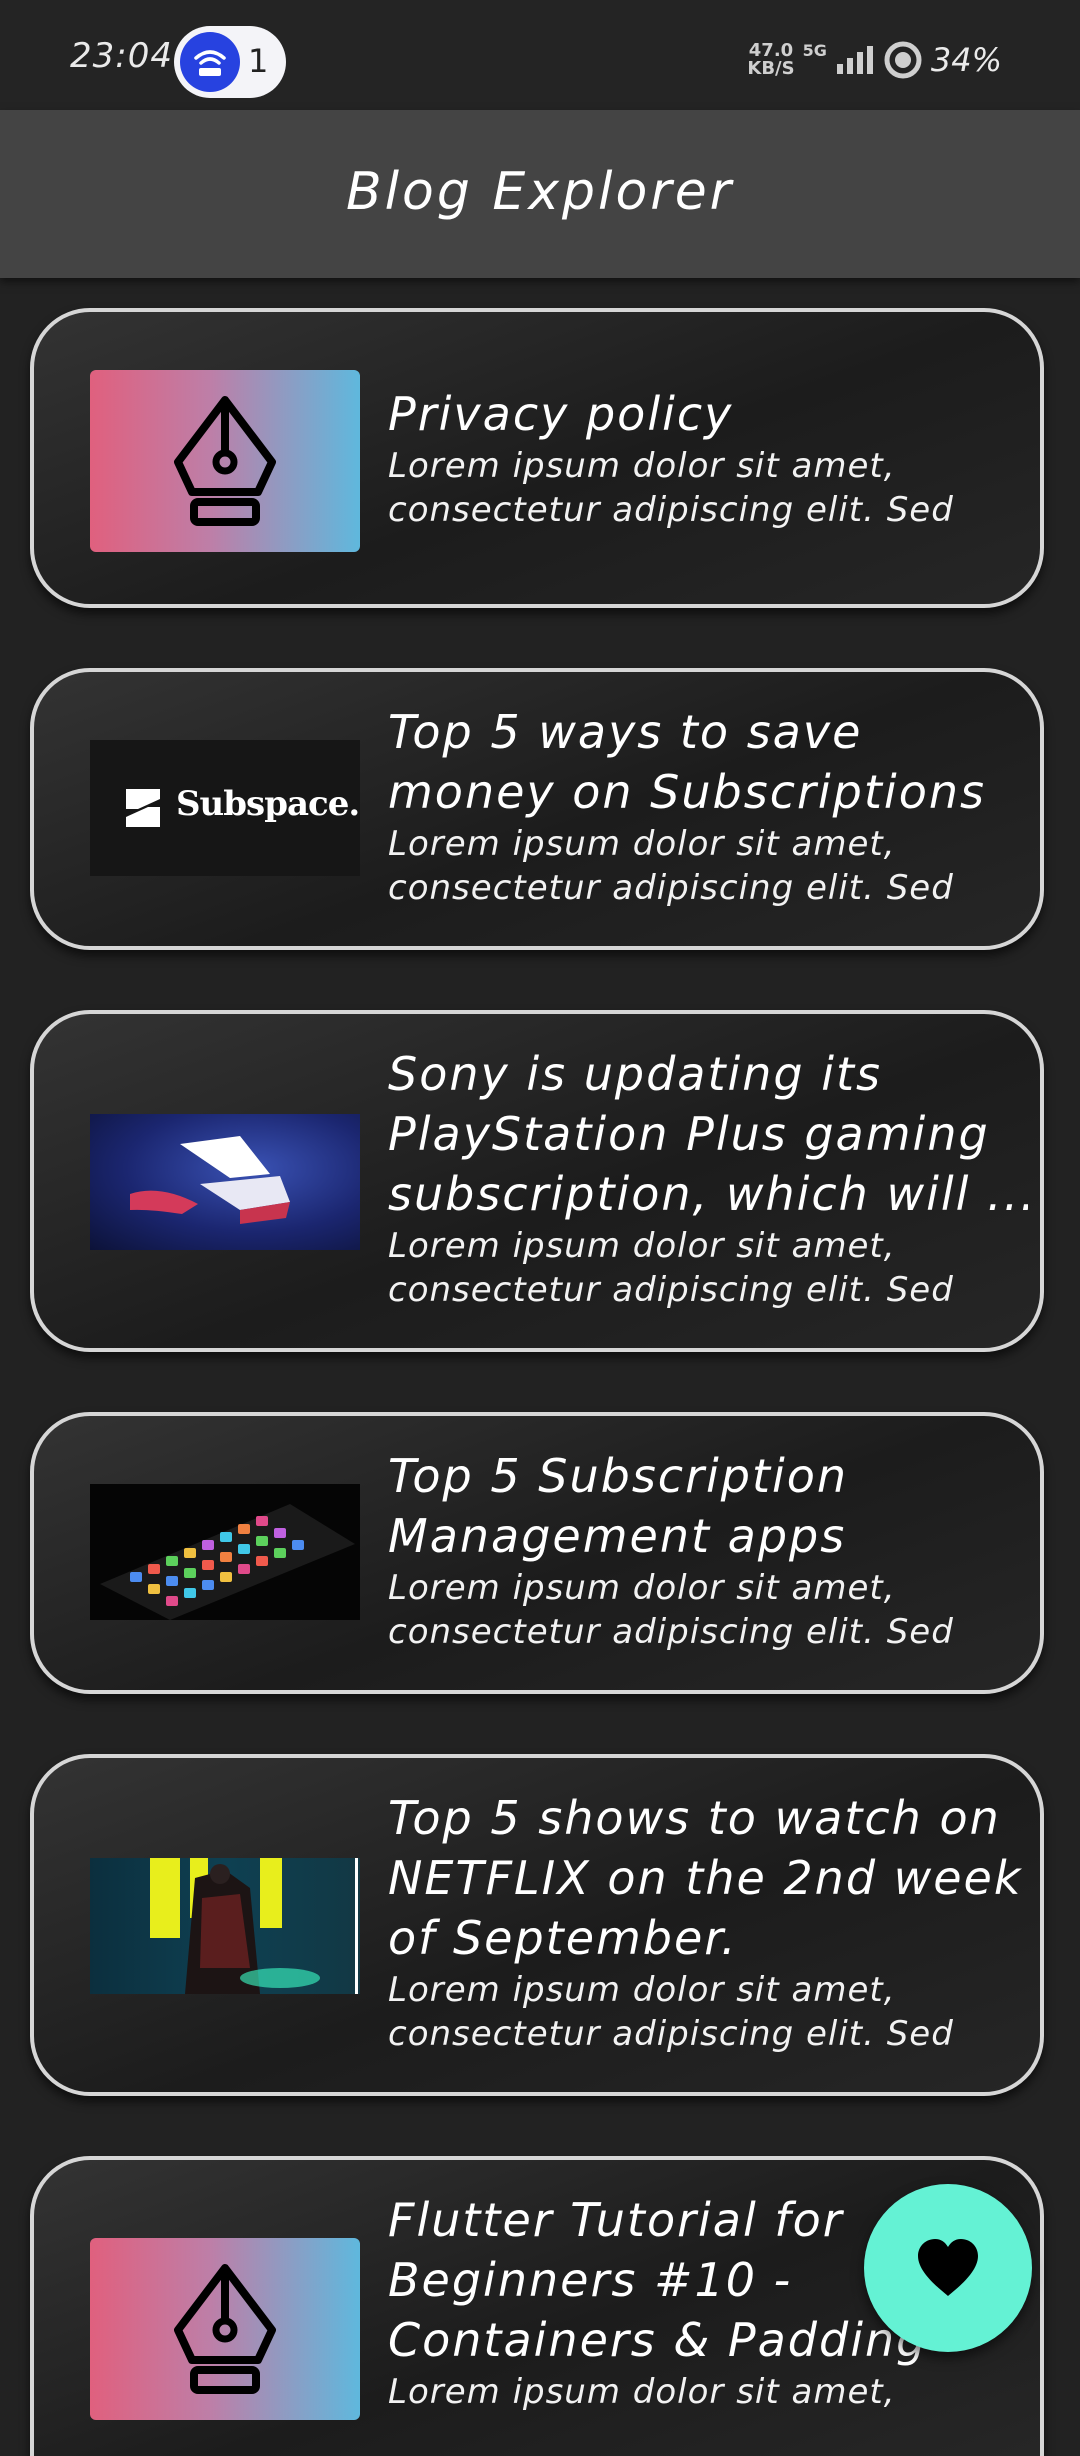  What do you see at coordinates (268, 804) in the screenshot?
I see `subspace-logo-text: Subspace.` at bounding box center [268, 804].